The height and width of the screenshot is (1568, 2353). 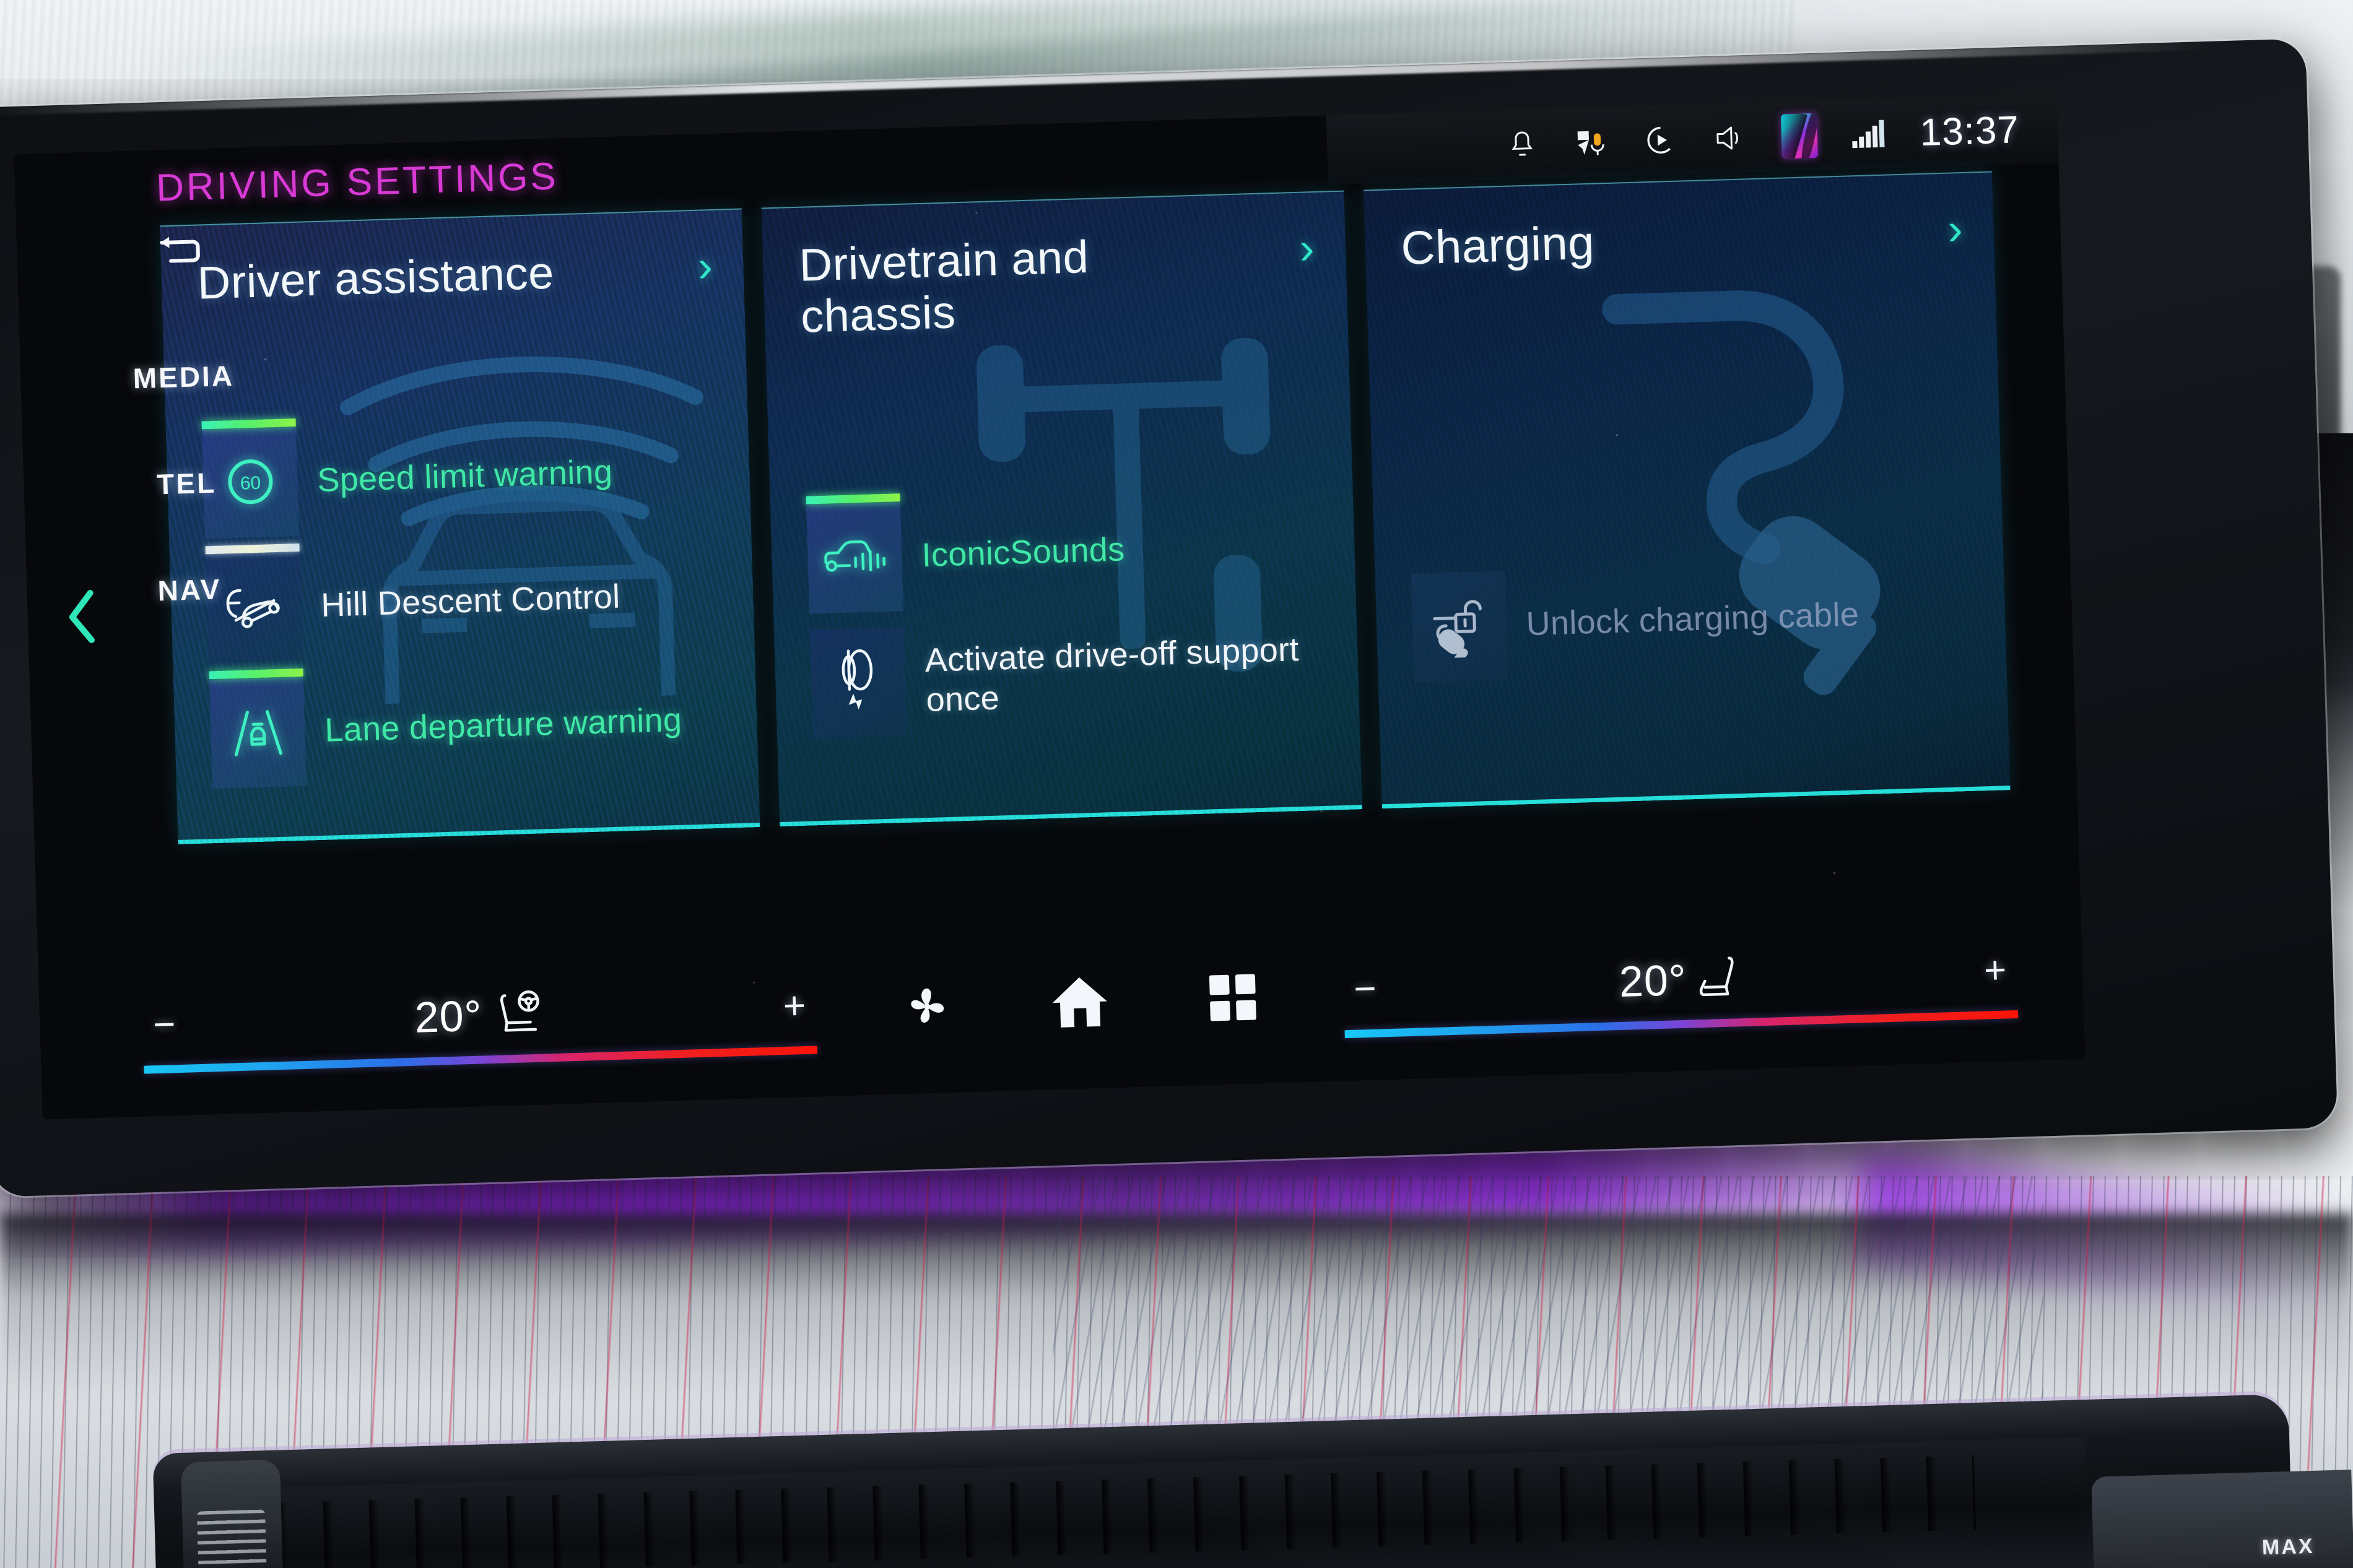 I want to click on hardkey-media: MEDIA, so click(x=183, y=377).